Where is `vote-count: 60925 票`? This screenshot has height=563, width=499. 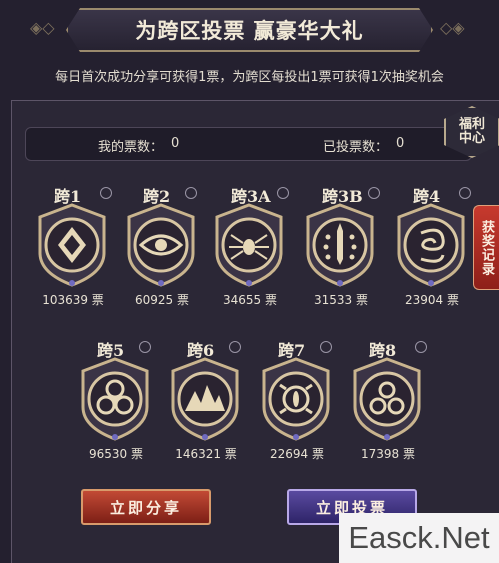
vote-count: 60925 票 is located at coordinates (162, 300).